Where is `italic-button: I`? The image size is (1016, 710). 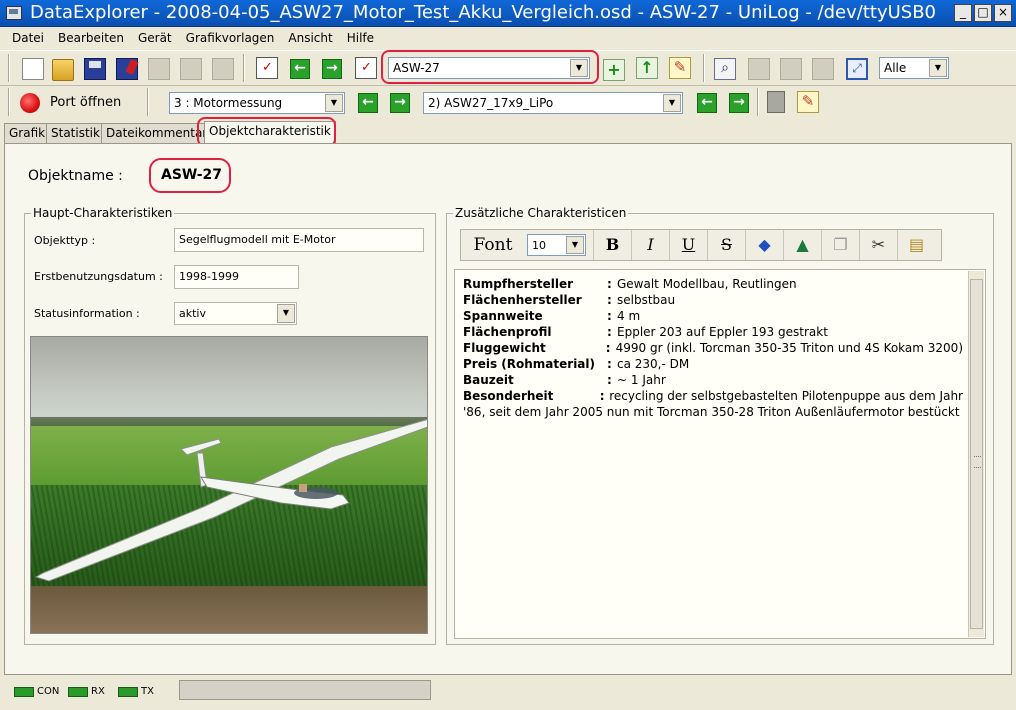 italic-button: I is located at coordinates (650, 245).